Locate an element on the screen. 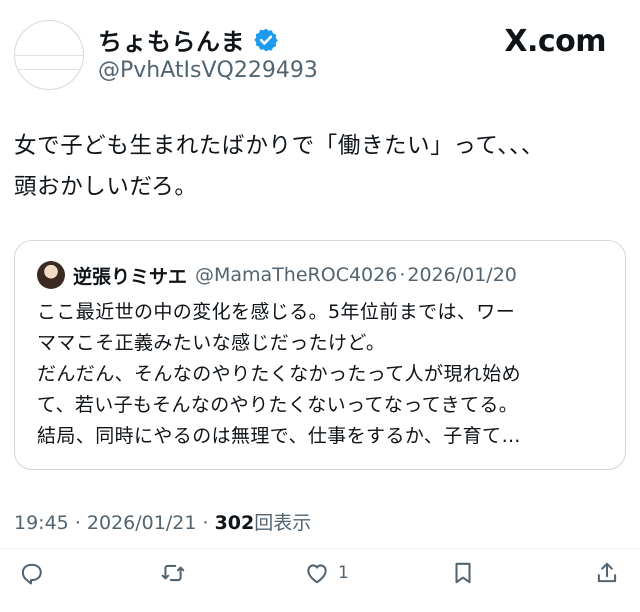 This screenshot has height=612, width=640. view-count-label: 回表示 is located at coordinates (283, 523).